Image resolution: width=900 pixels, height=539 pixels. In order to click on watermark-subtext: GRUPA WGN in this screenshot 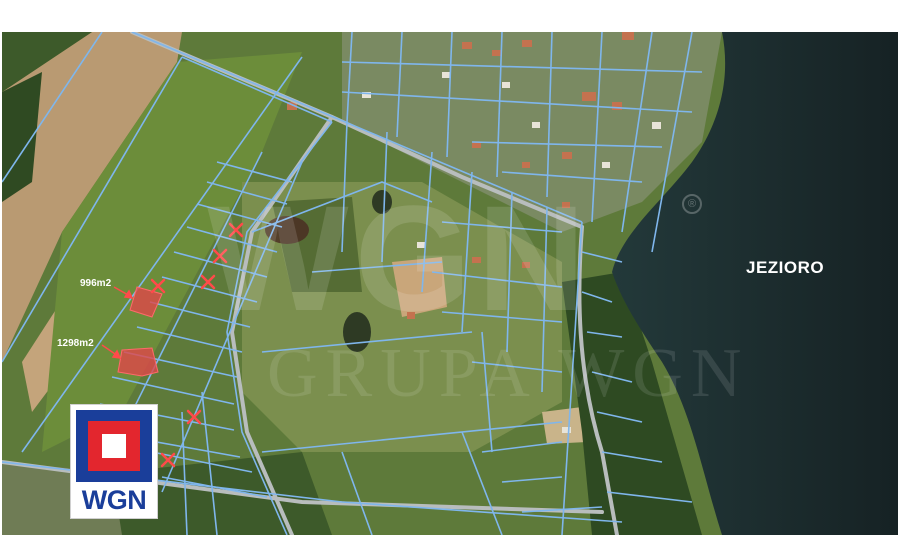, I will do `click(508, 373)`.